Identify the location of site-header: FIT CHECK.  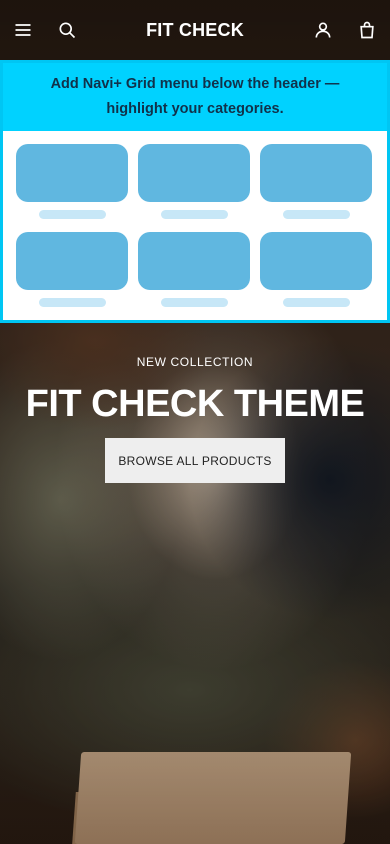
(195, 30).